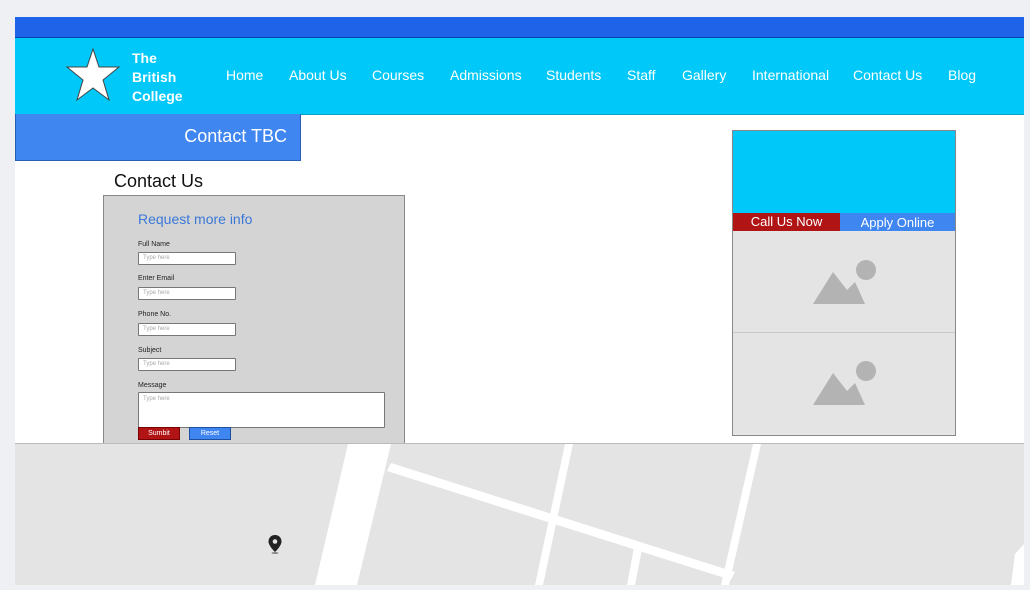 Image resolution: width=1030 pixels, height=590 pixels. I want to click on brand-name: The British College, so click(157, 77).